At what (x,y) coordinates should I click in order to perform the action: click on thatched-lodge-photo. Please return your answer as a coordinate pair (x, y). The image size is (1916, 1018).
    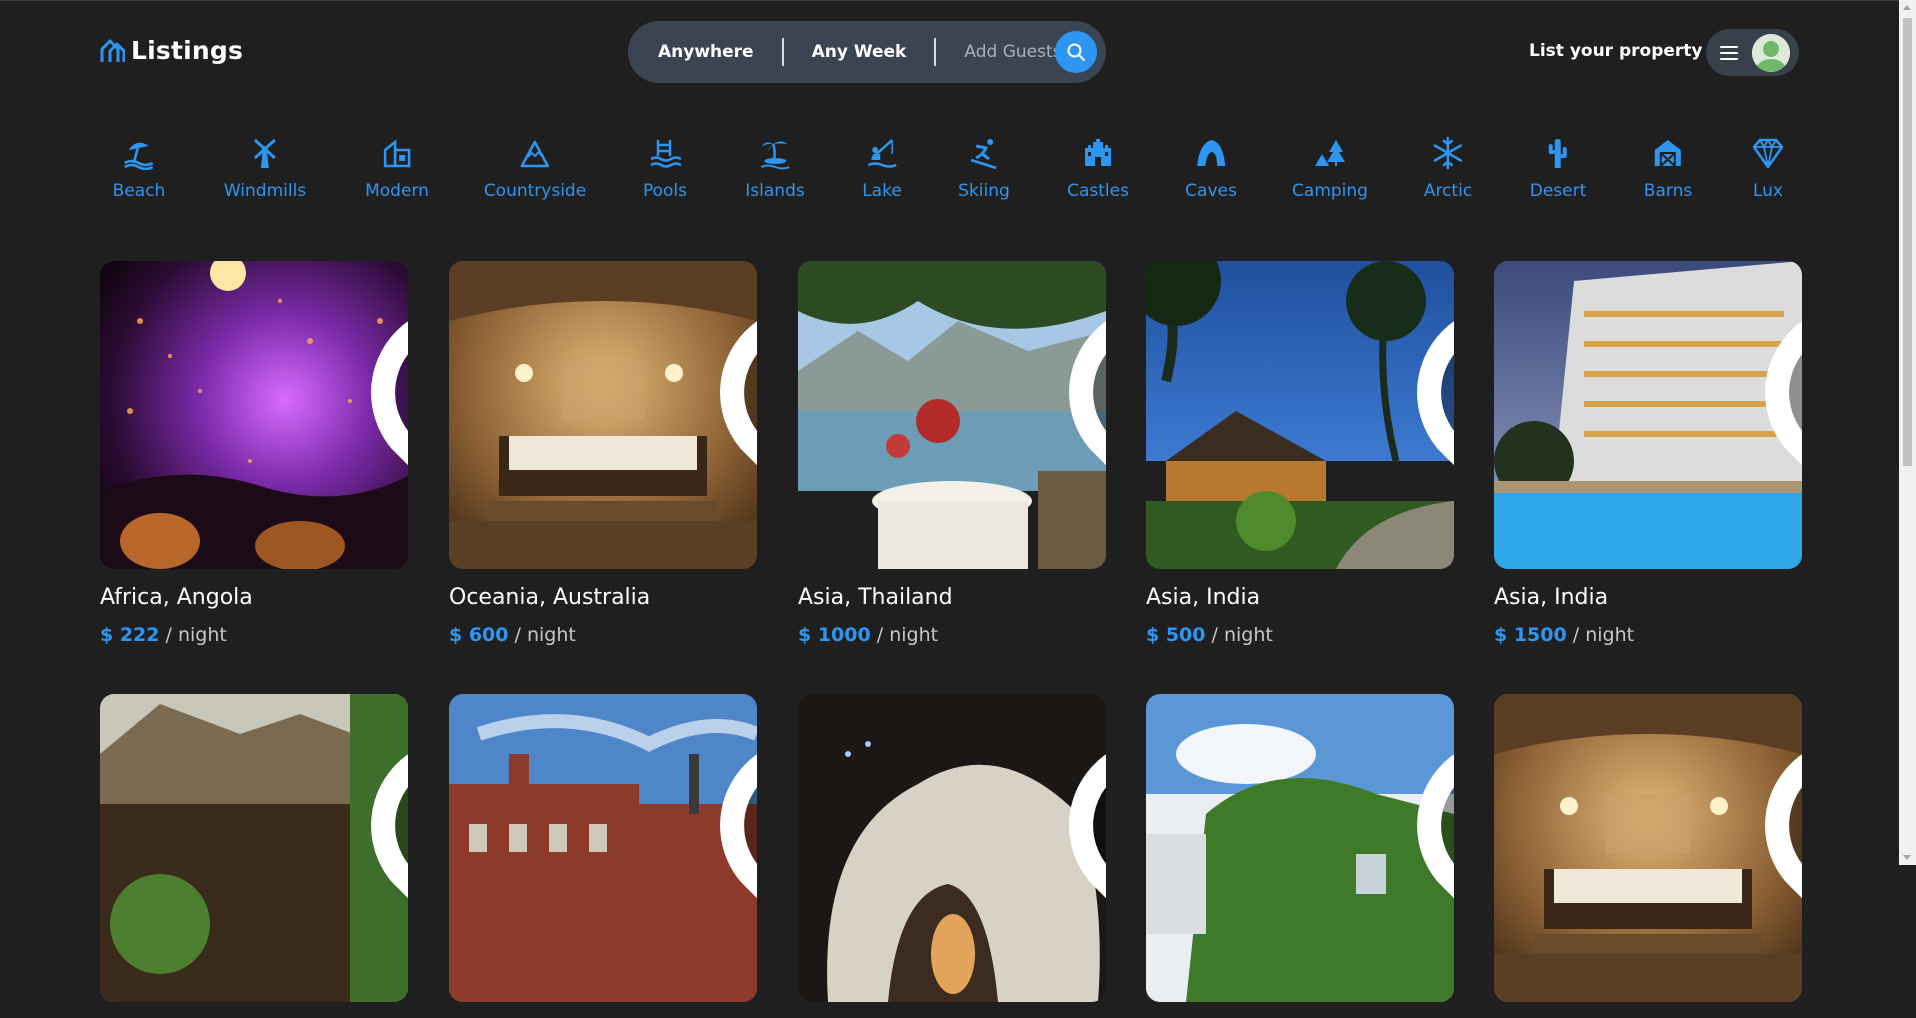
    Looking at the image, I should click on (254, 848).